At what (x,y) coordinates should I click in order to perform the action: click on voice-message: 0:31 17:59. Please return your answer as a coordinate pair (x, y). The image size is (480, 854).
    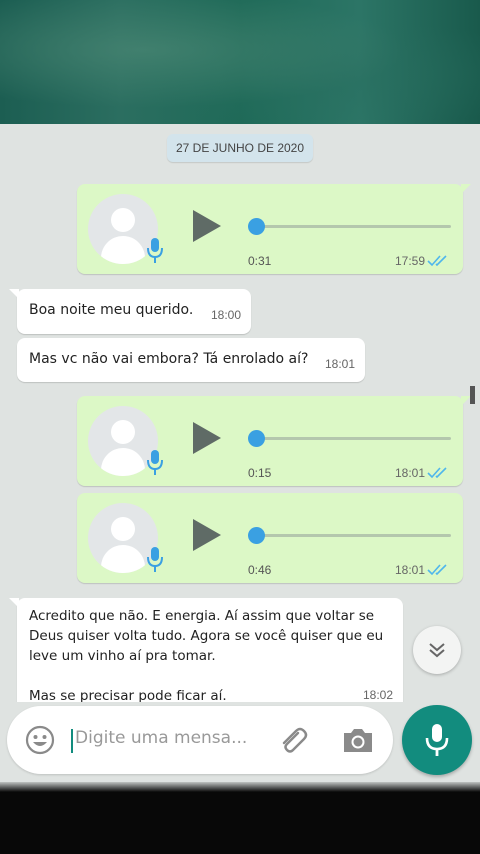
    Looking at the image, I should click on (274, 229).